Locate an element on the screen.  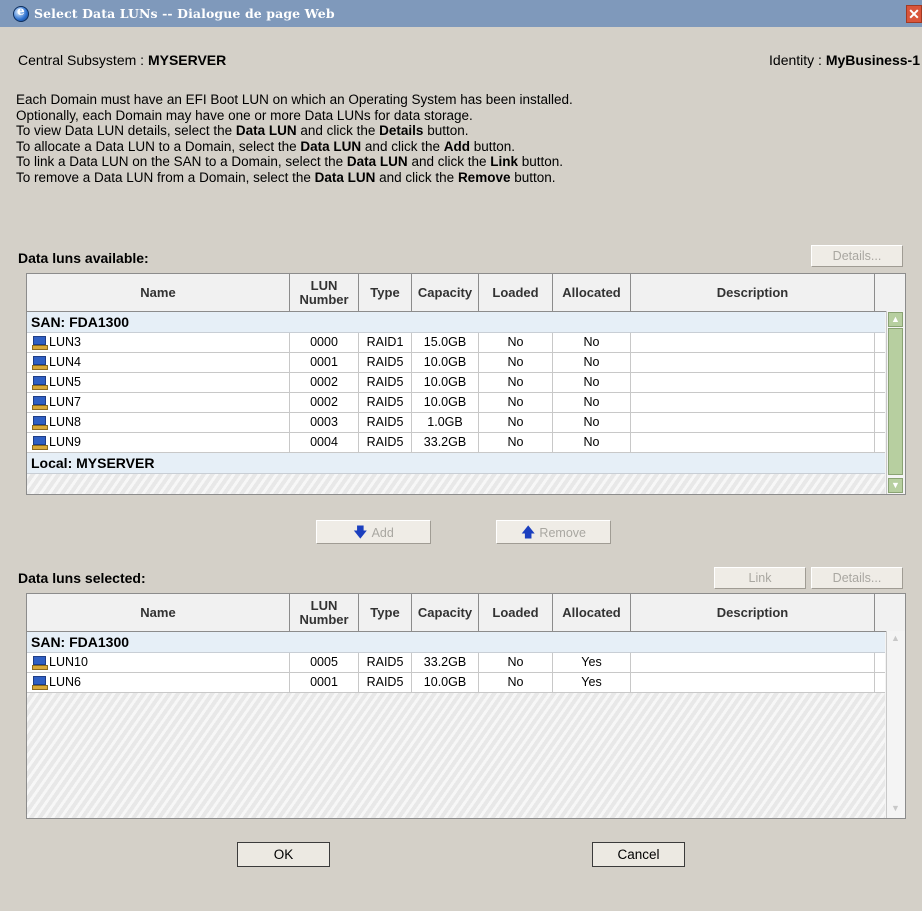
lun-name: LUN8 is located at coordinates (65, 422).